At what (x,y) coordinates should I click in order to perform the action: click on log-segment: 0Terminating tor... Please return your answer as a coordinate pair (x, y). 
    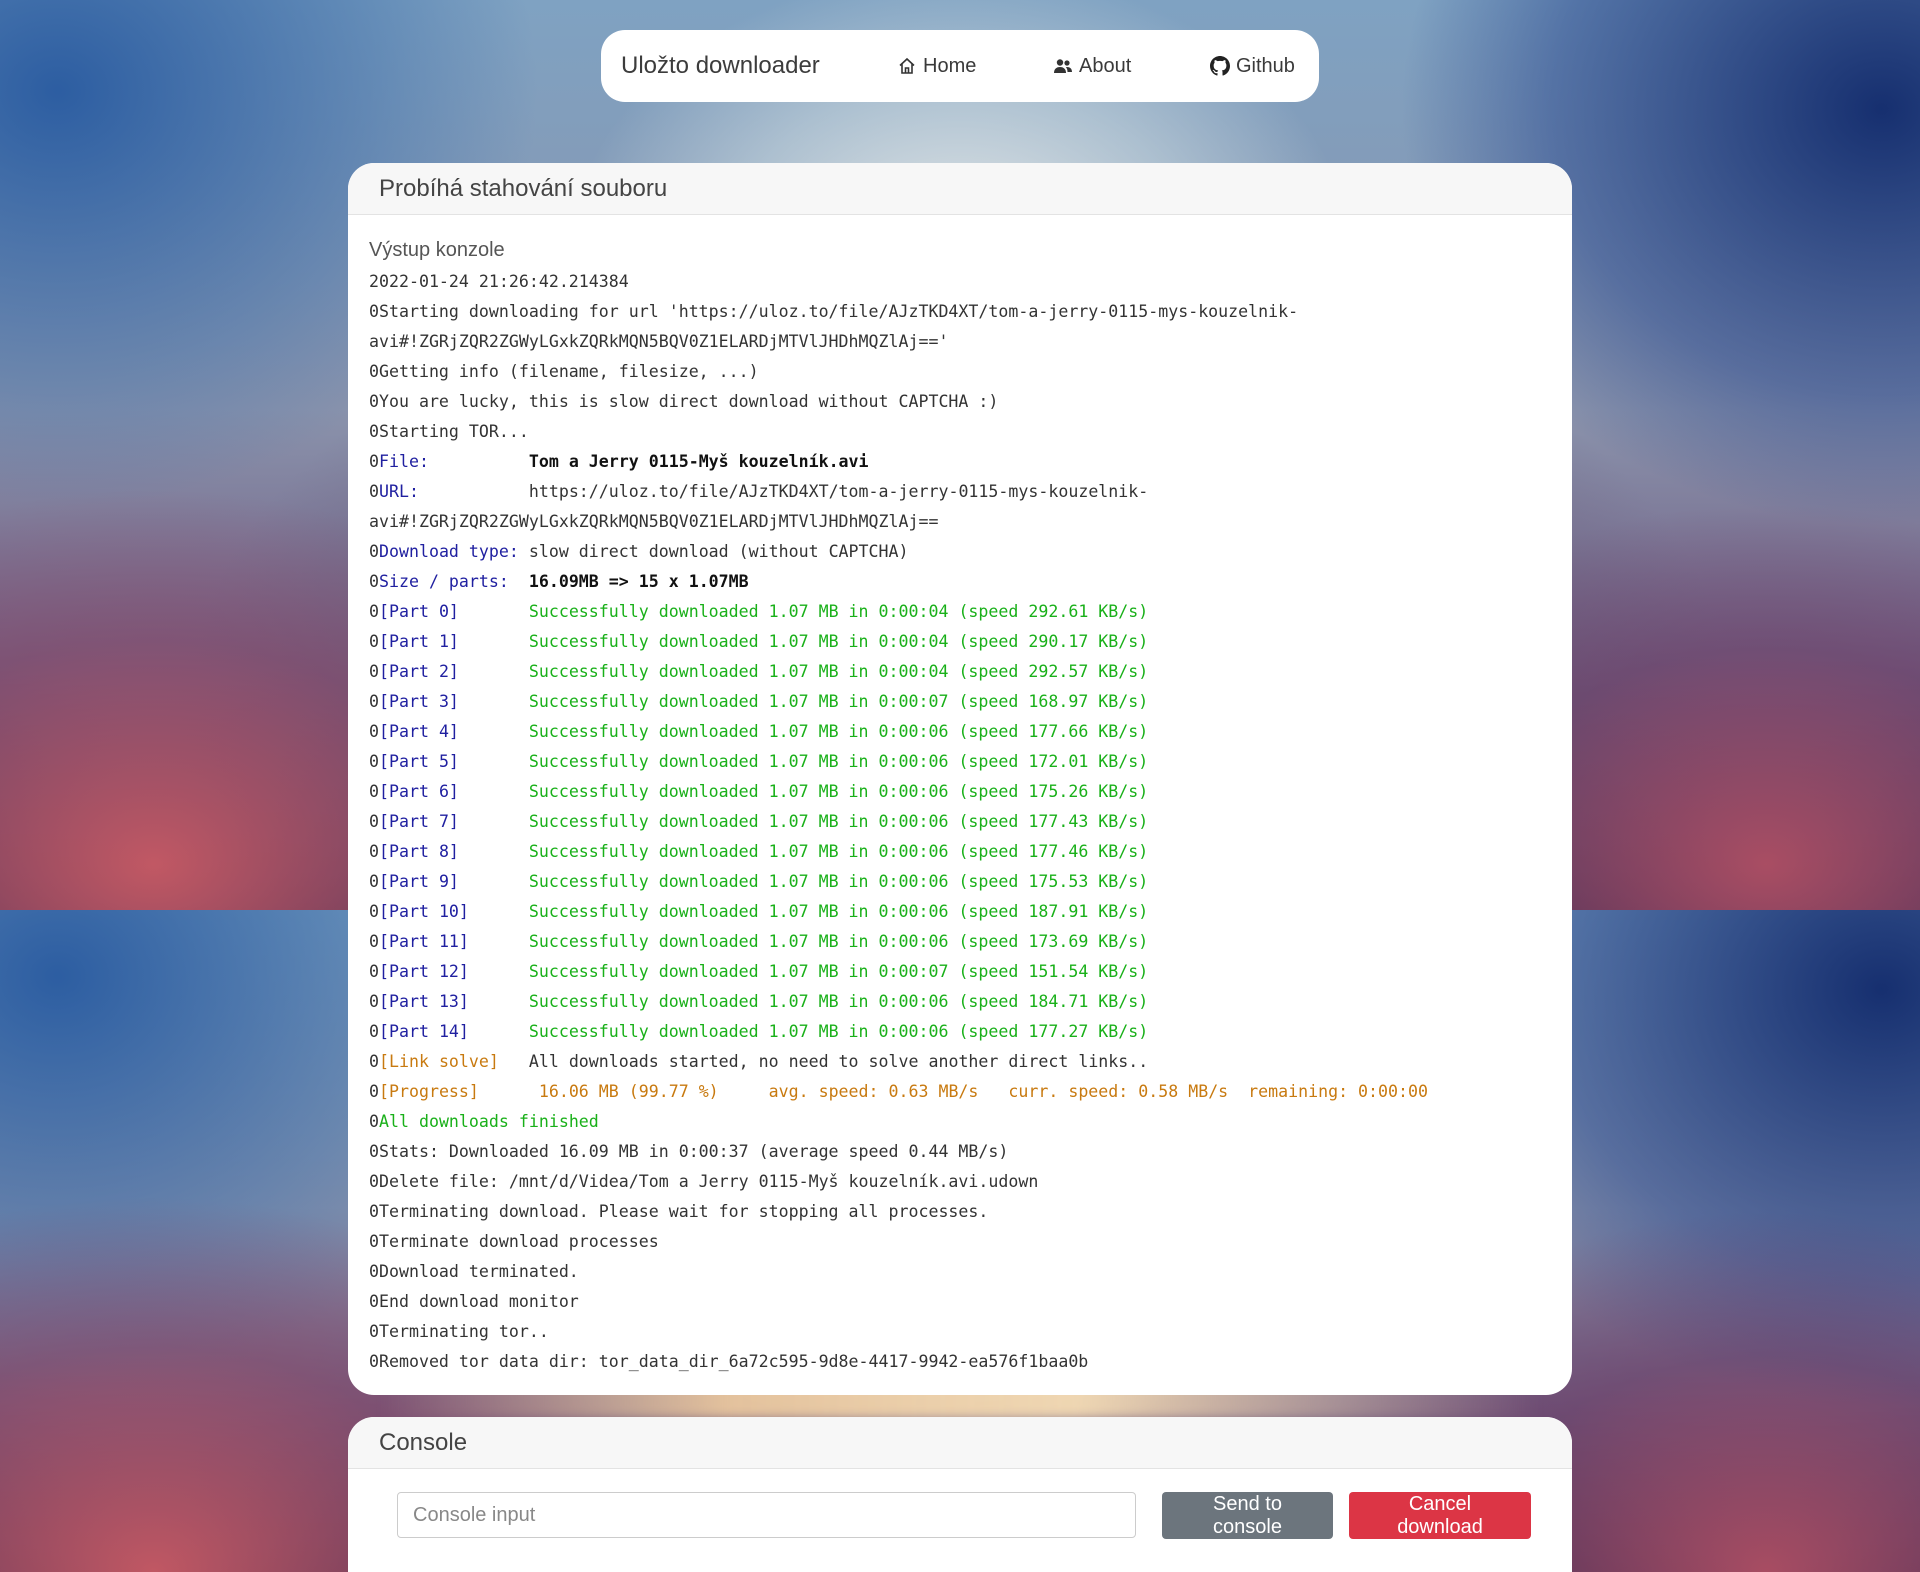
    Looking at the image, I should click on (459, 1331).